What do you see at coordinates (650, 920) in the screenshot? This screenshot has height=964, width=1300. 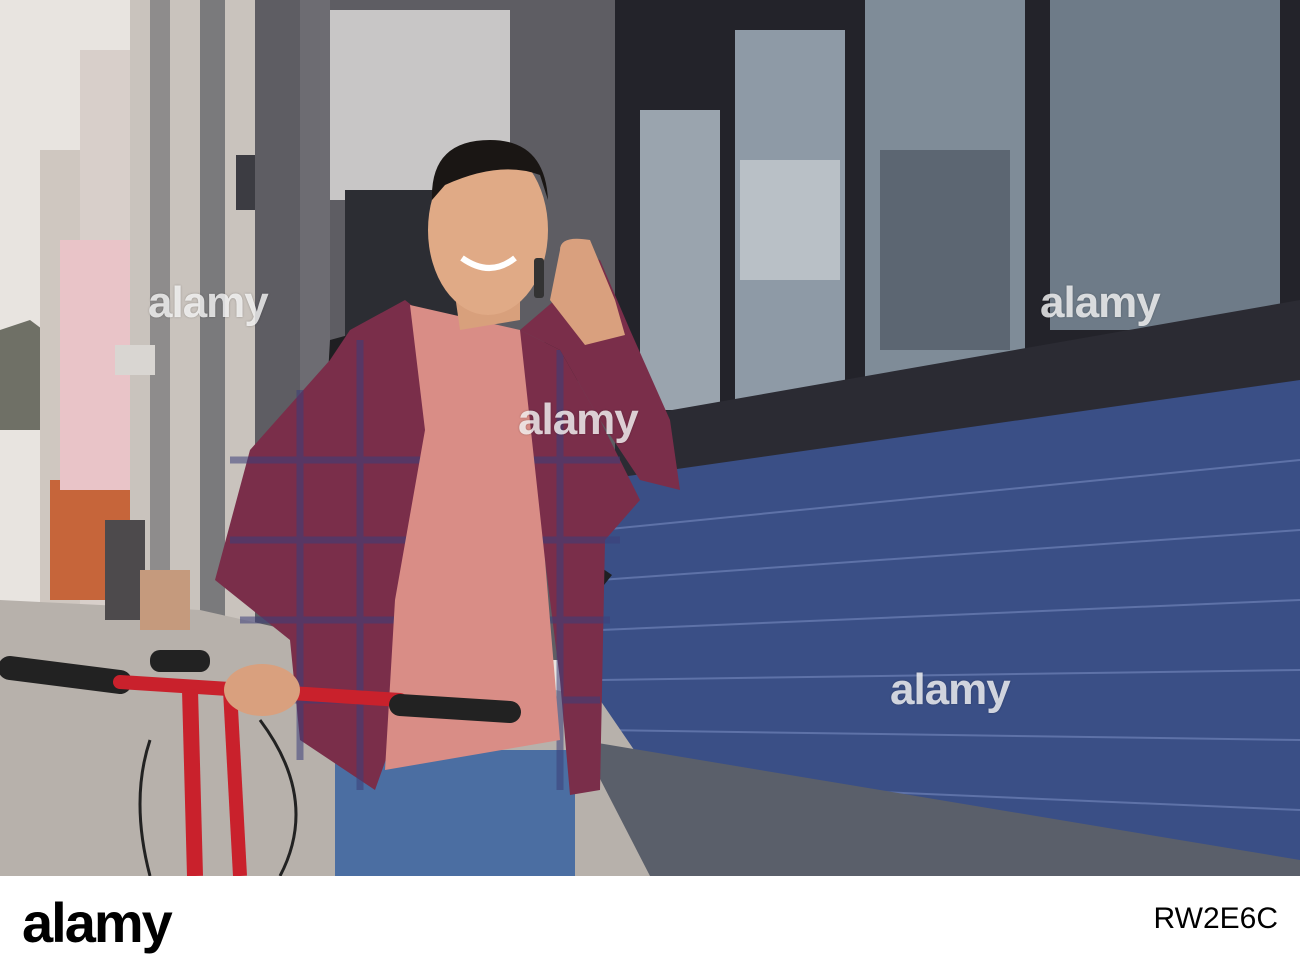 I see `footer-bar: alamy RW2E6C` at bounding box center [650, 920].